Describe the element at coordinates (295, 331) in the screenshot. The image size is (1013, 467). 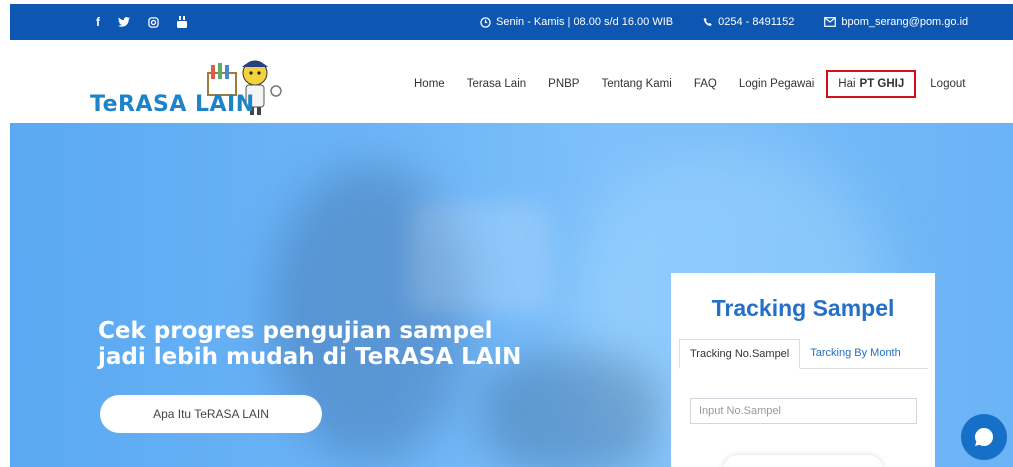
I see `hero-title-line-1: Cek progres pengujian sampel` at that location.